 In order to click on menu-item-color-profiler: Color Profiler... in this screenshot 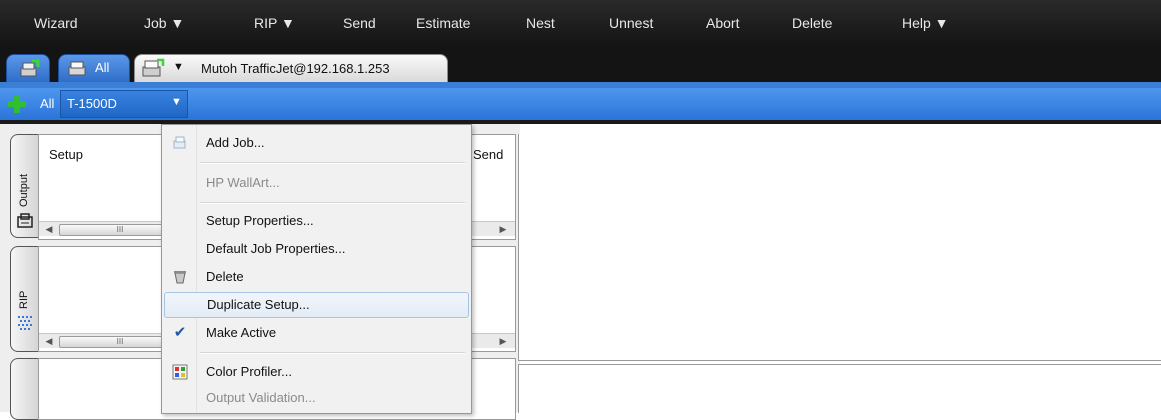, I will do `click(316, 372)`.